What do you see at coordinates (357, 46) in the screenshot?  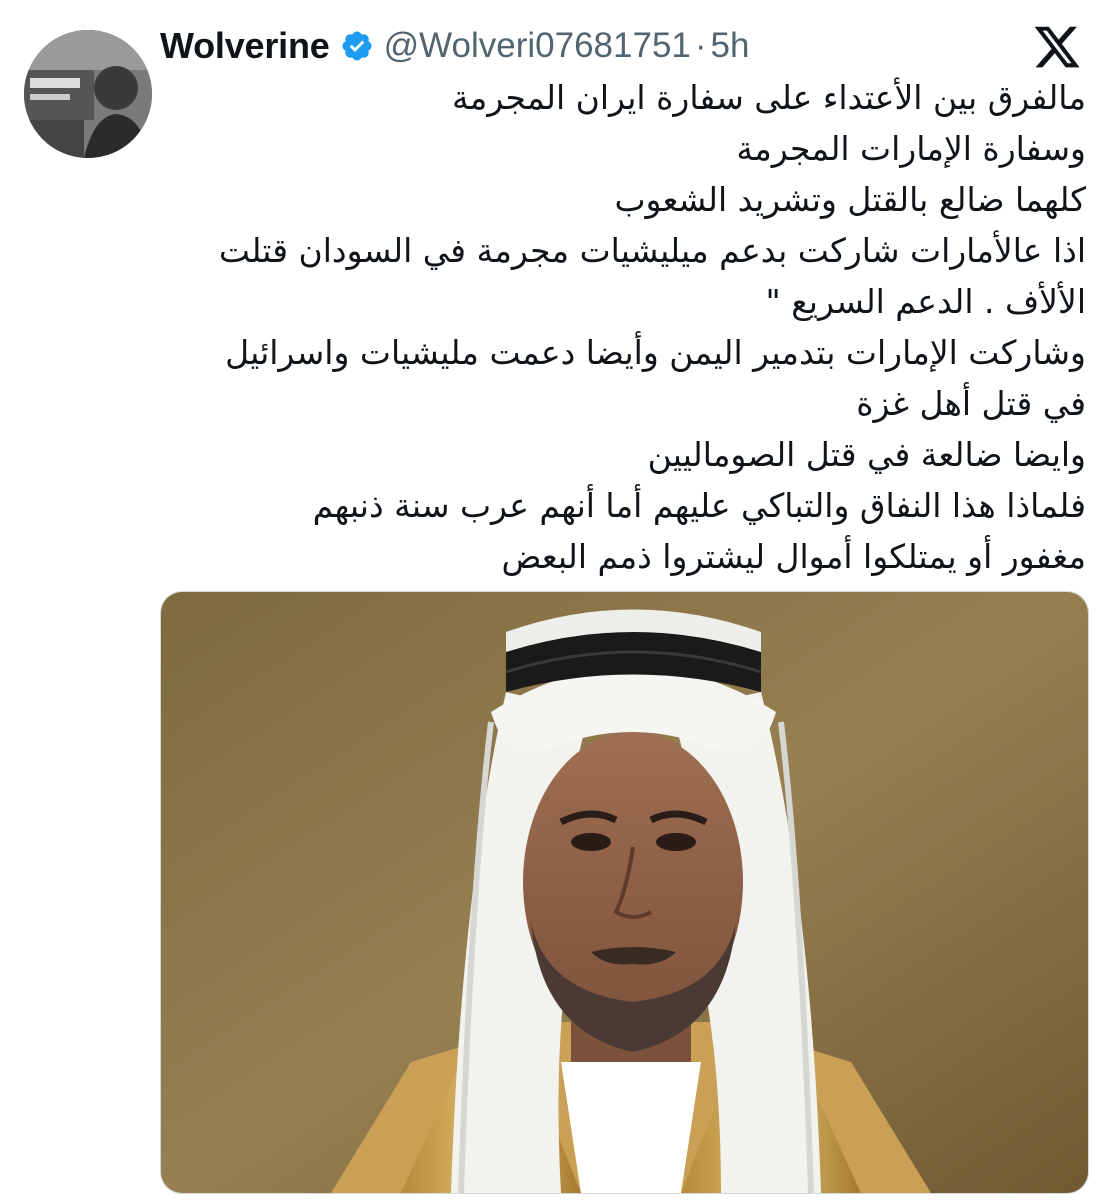 I see `verified-badge-icon` at bounding box center [357, 46].